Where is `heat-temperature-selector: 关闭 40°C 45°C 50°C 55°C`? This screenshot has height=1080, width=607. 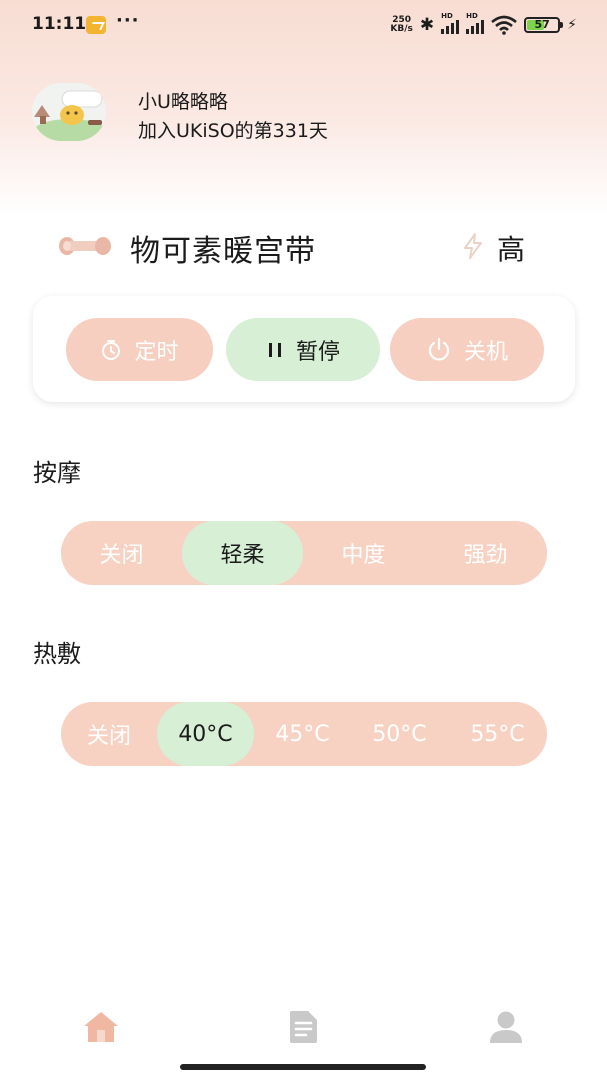
heat-temperature-selector: 关闭 40°C 45°C 50°C 55°C is located at coordinates (304, 734).